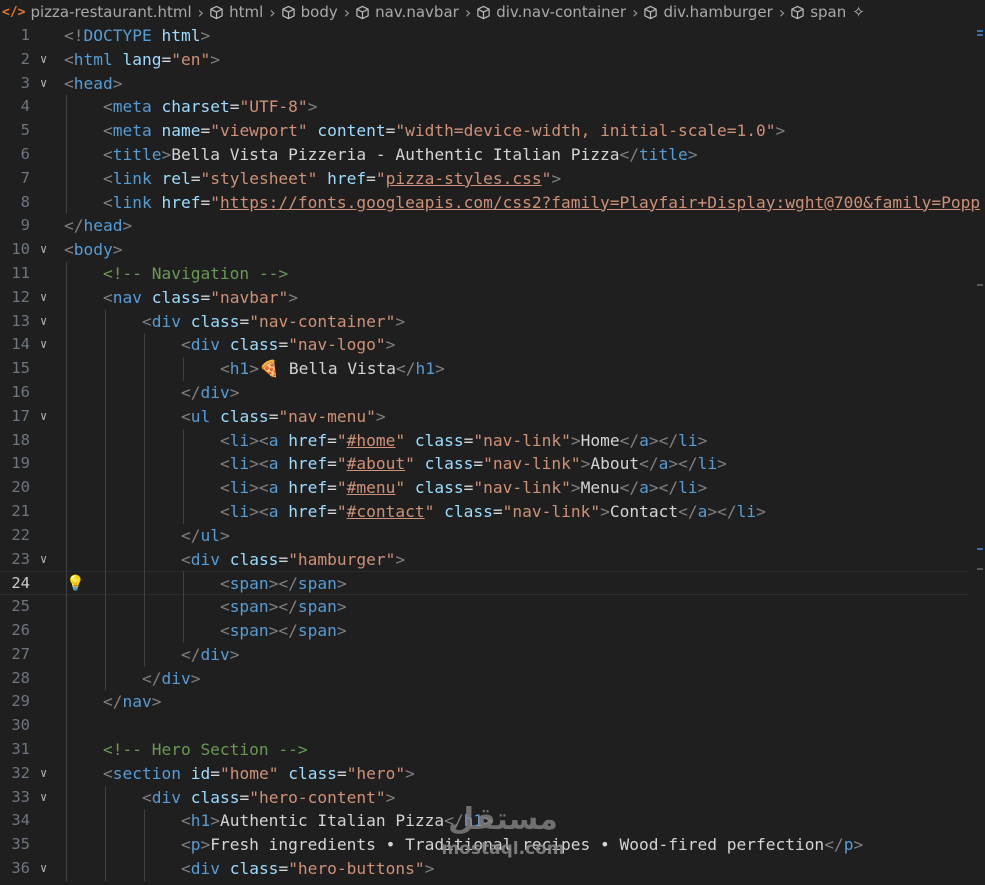 Image resolution: width=985 pixels, height=885 pixels. What do you see at coordinates (484, 369) in the screenshot?
I see `code-line: 15 <h1>🍕 Bella Vista</h1>` at bounding box center [484, 369].